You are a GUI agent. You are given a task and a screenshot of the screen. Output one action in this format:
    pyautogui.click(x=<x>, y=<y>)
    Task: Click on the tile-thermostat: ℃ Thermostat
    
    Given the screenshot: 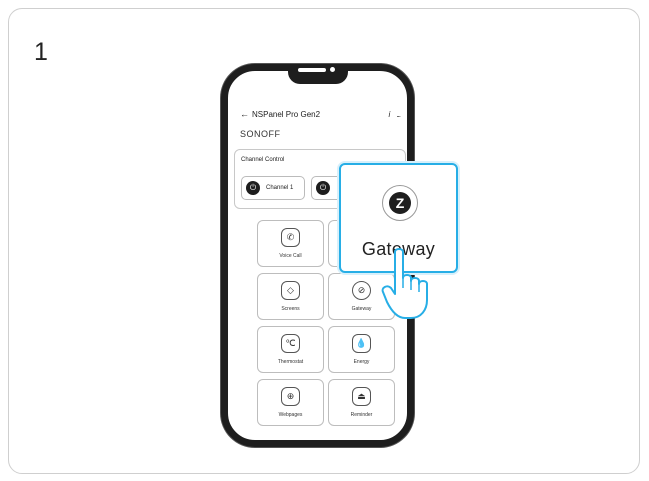 What is the action you would take?
    pyautogui.click(x=290, y=349)
    